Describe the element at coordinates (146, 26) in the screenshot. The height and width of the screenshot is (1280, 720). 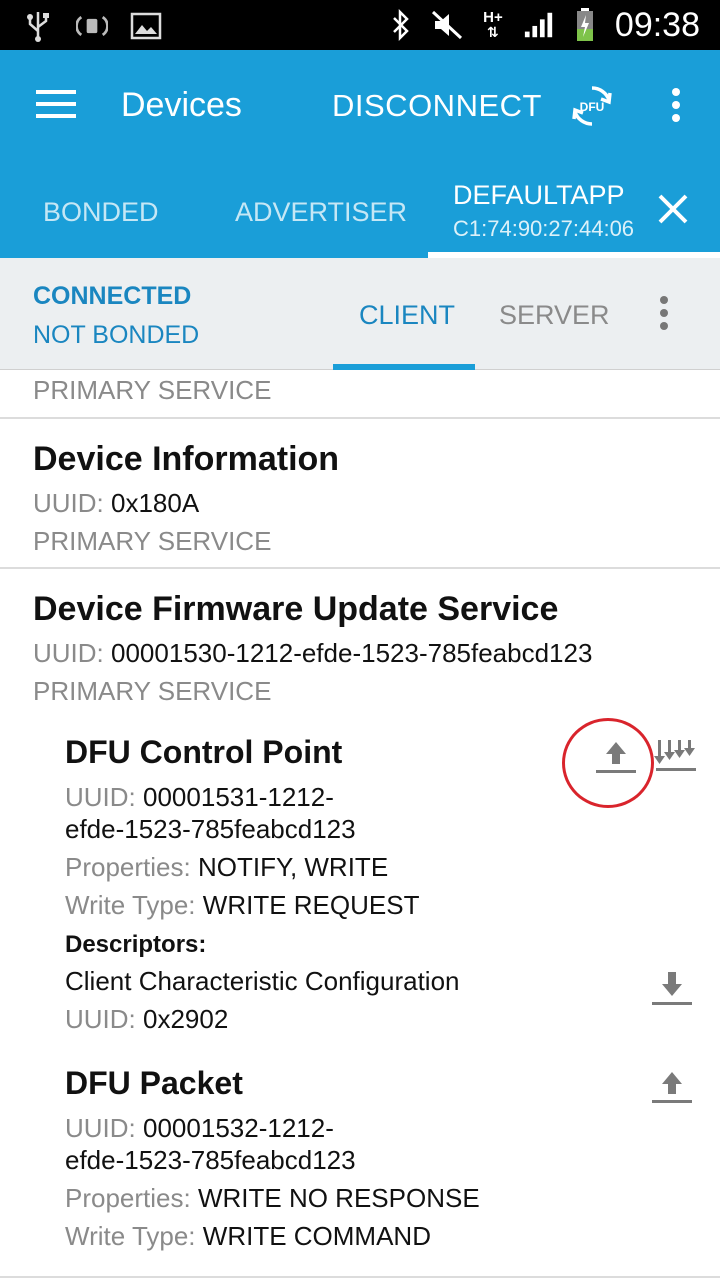
I see `image-icon` at that location.